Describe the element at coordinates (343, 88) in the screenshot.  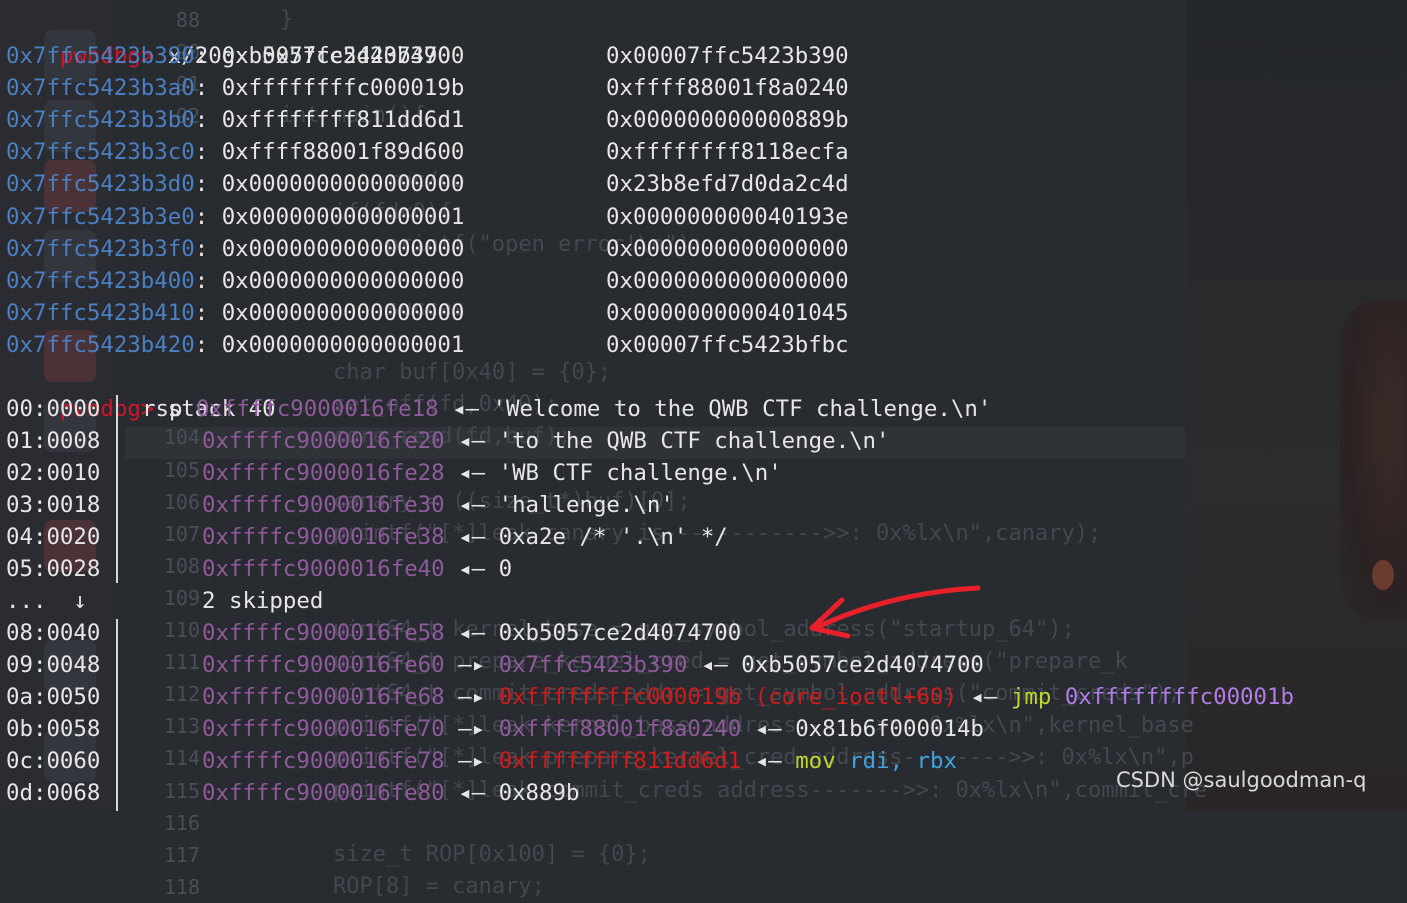
I see `memory-value: 0xffffffffc000019b` at that location.